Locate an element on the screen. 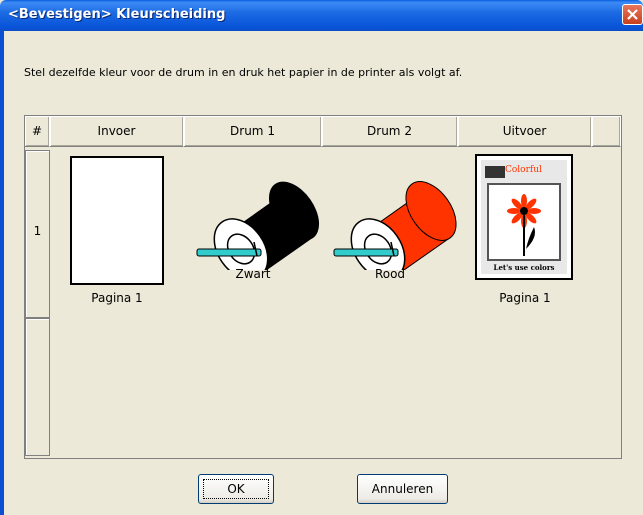  output-page-label: Pagina 1 is located at coordinates (525, 298).